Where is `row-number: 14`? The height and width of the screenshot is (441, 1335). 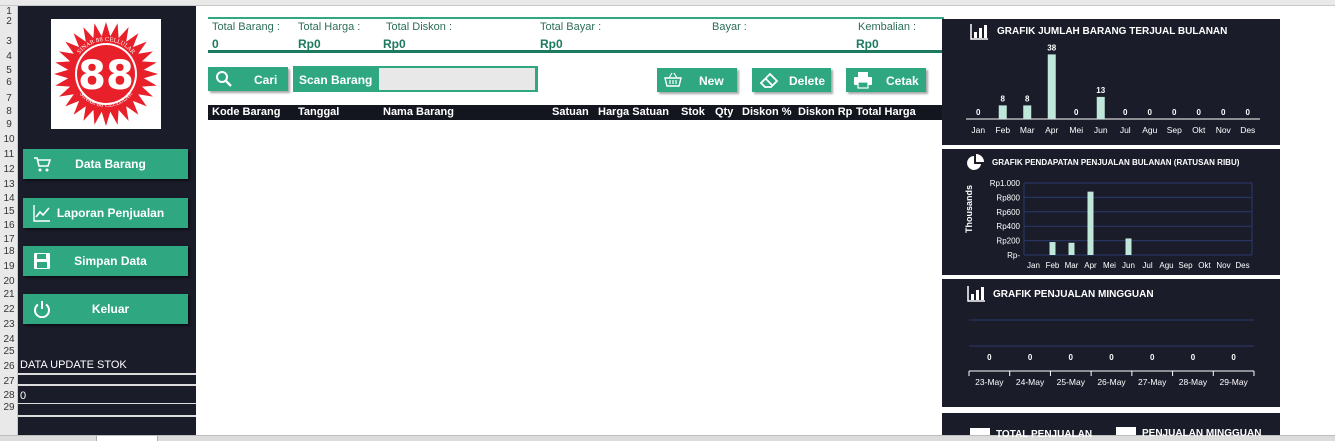 row-number: 14 is located at coordinates (9, 198).